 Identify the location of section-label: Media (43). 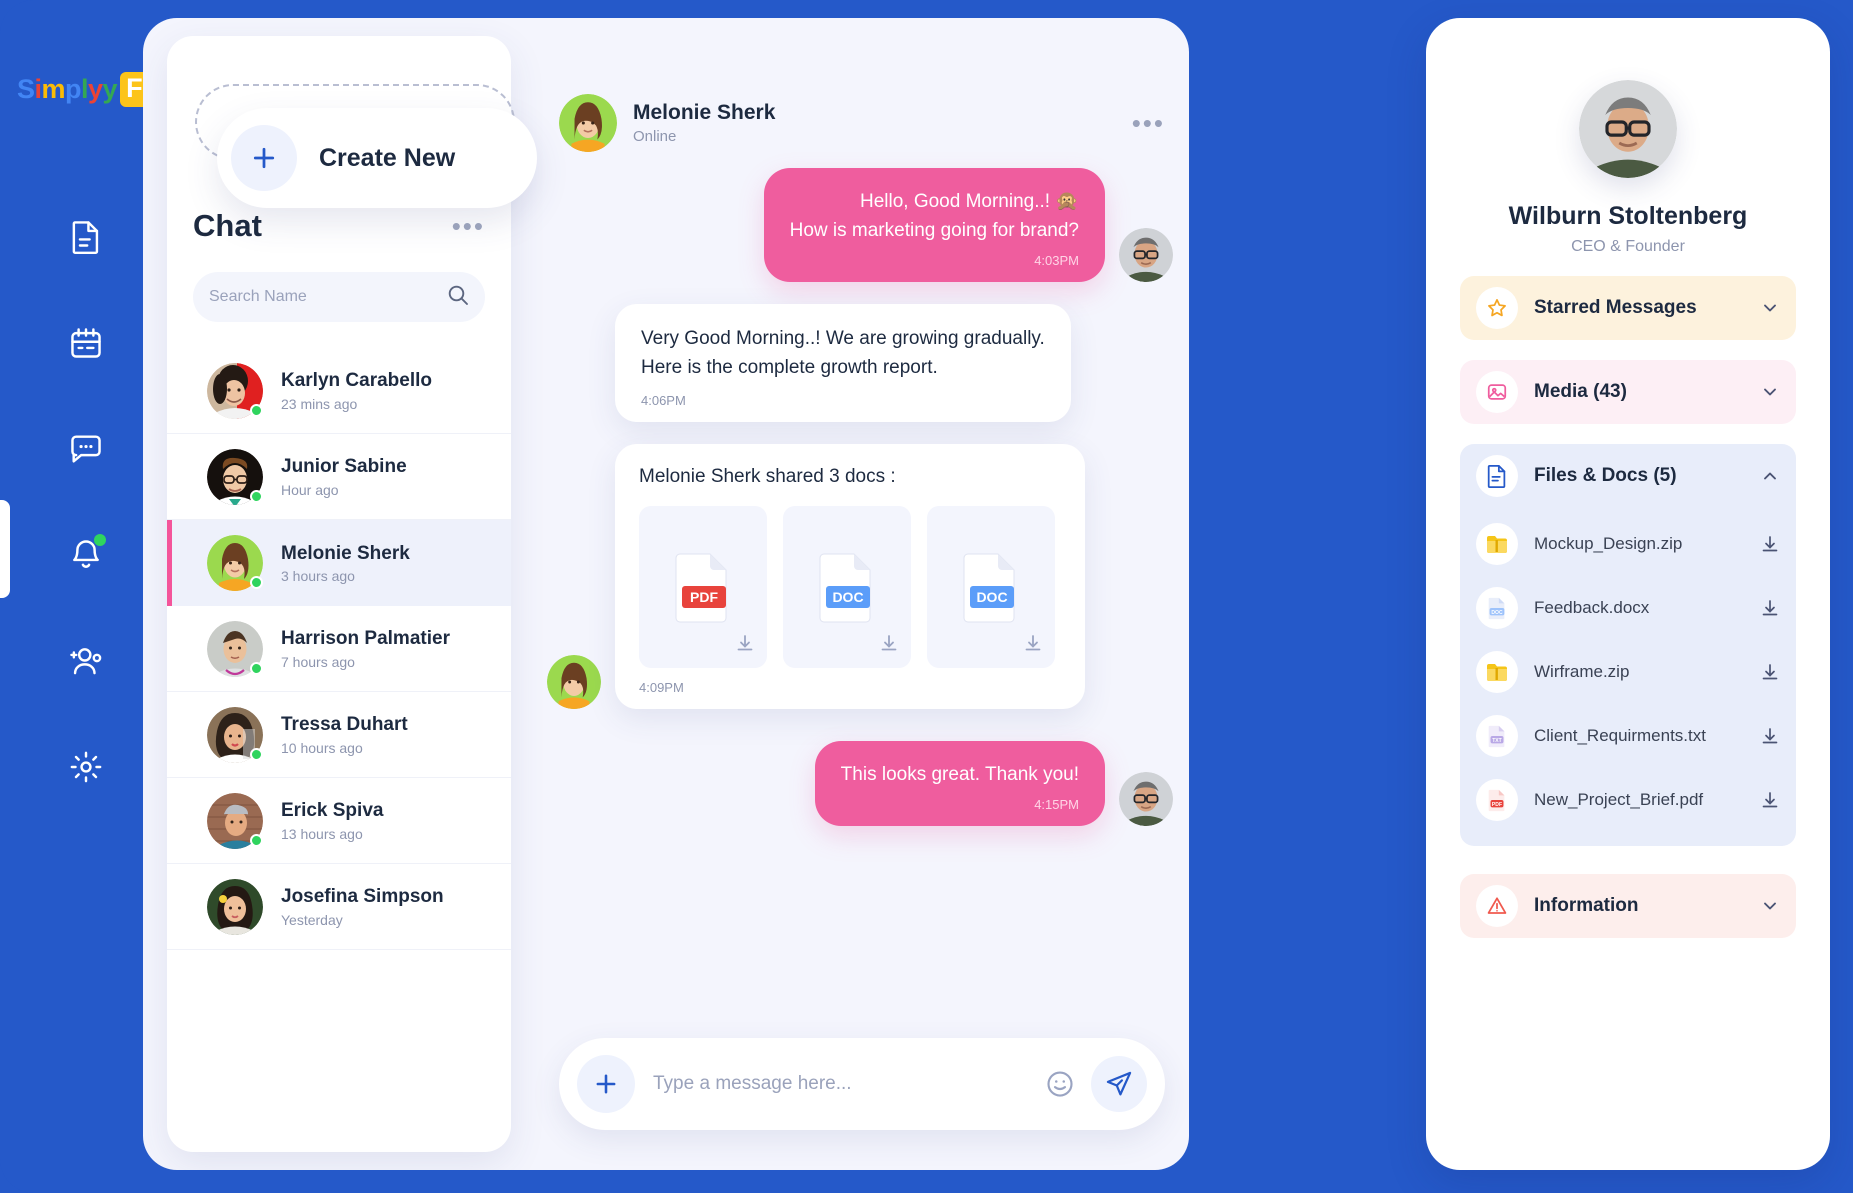
(1580, 391).